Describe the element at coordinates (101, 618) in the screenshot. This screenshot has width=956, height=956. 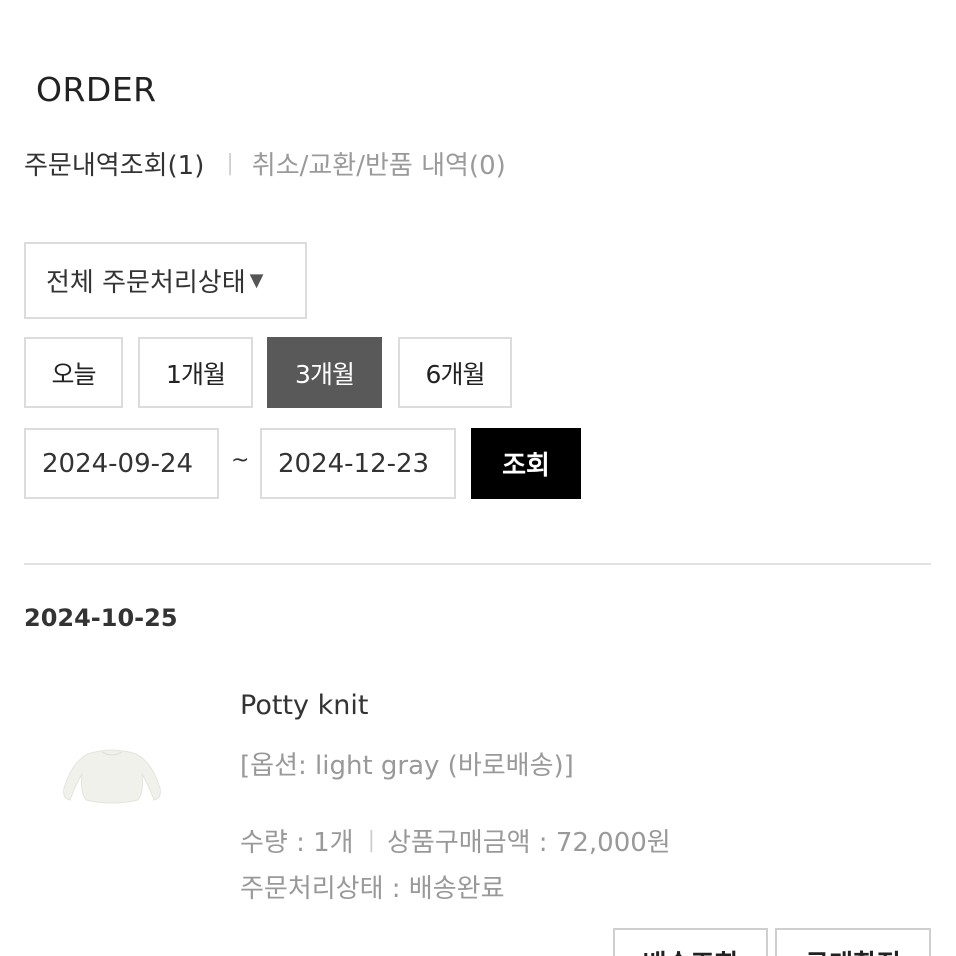
I see `order-date: 2024-10-25` at that location.